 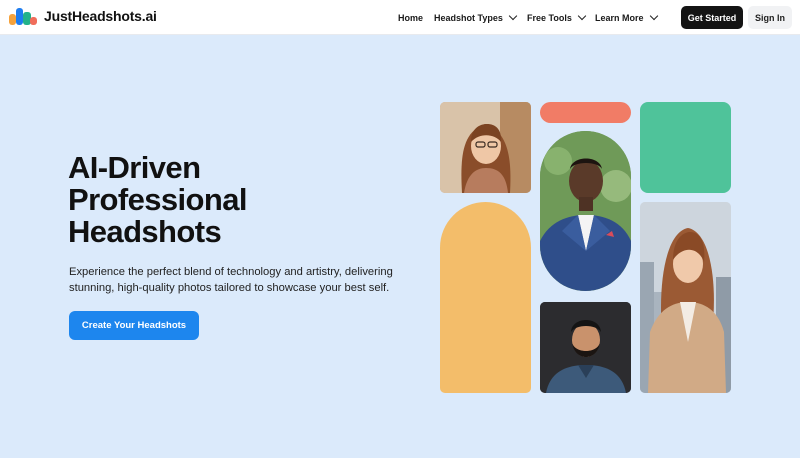 I want to click on nav-item-headshot-types: Headshot Types, so click(x=476, y=17).